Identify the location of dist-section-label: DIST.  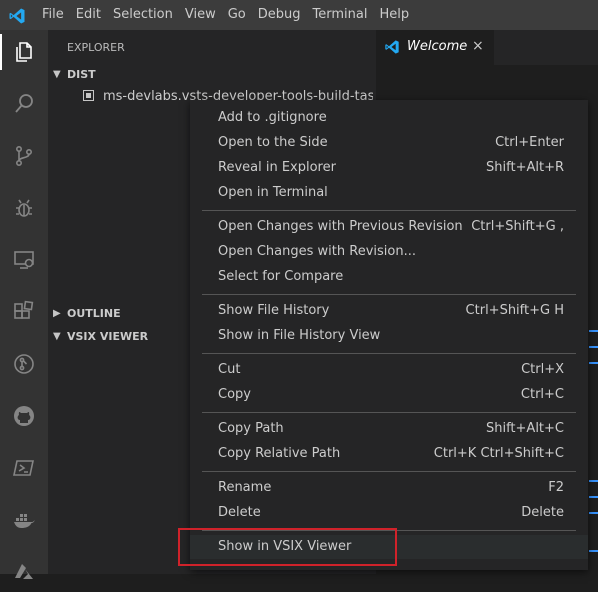
(81, 74).